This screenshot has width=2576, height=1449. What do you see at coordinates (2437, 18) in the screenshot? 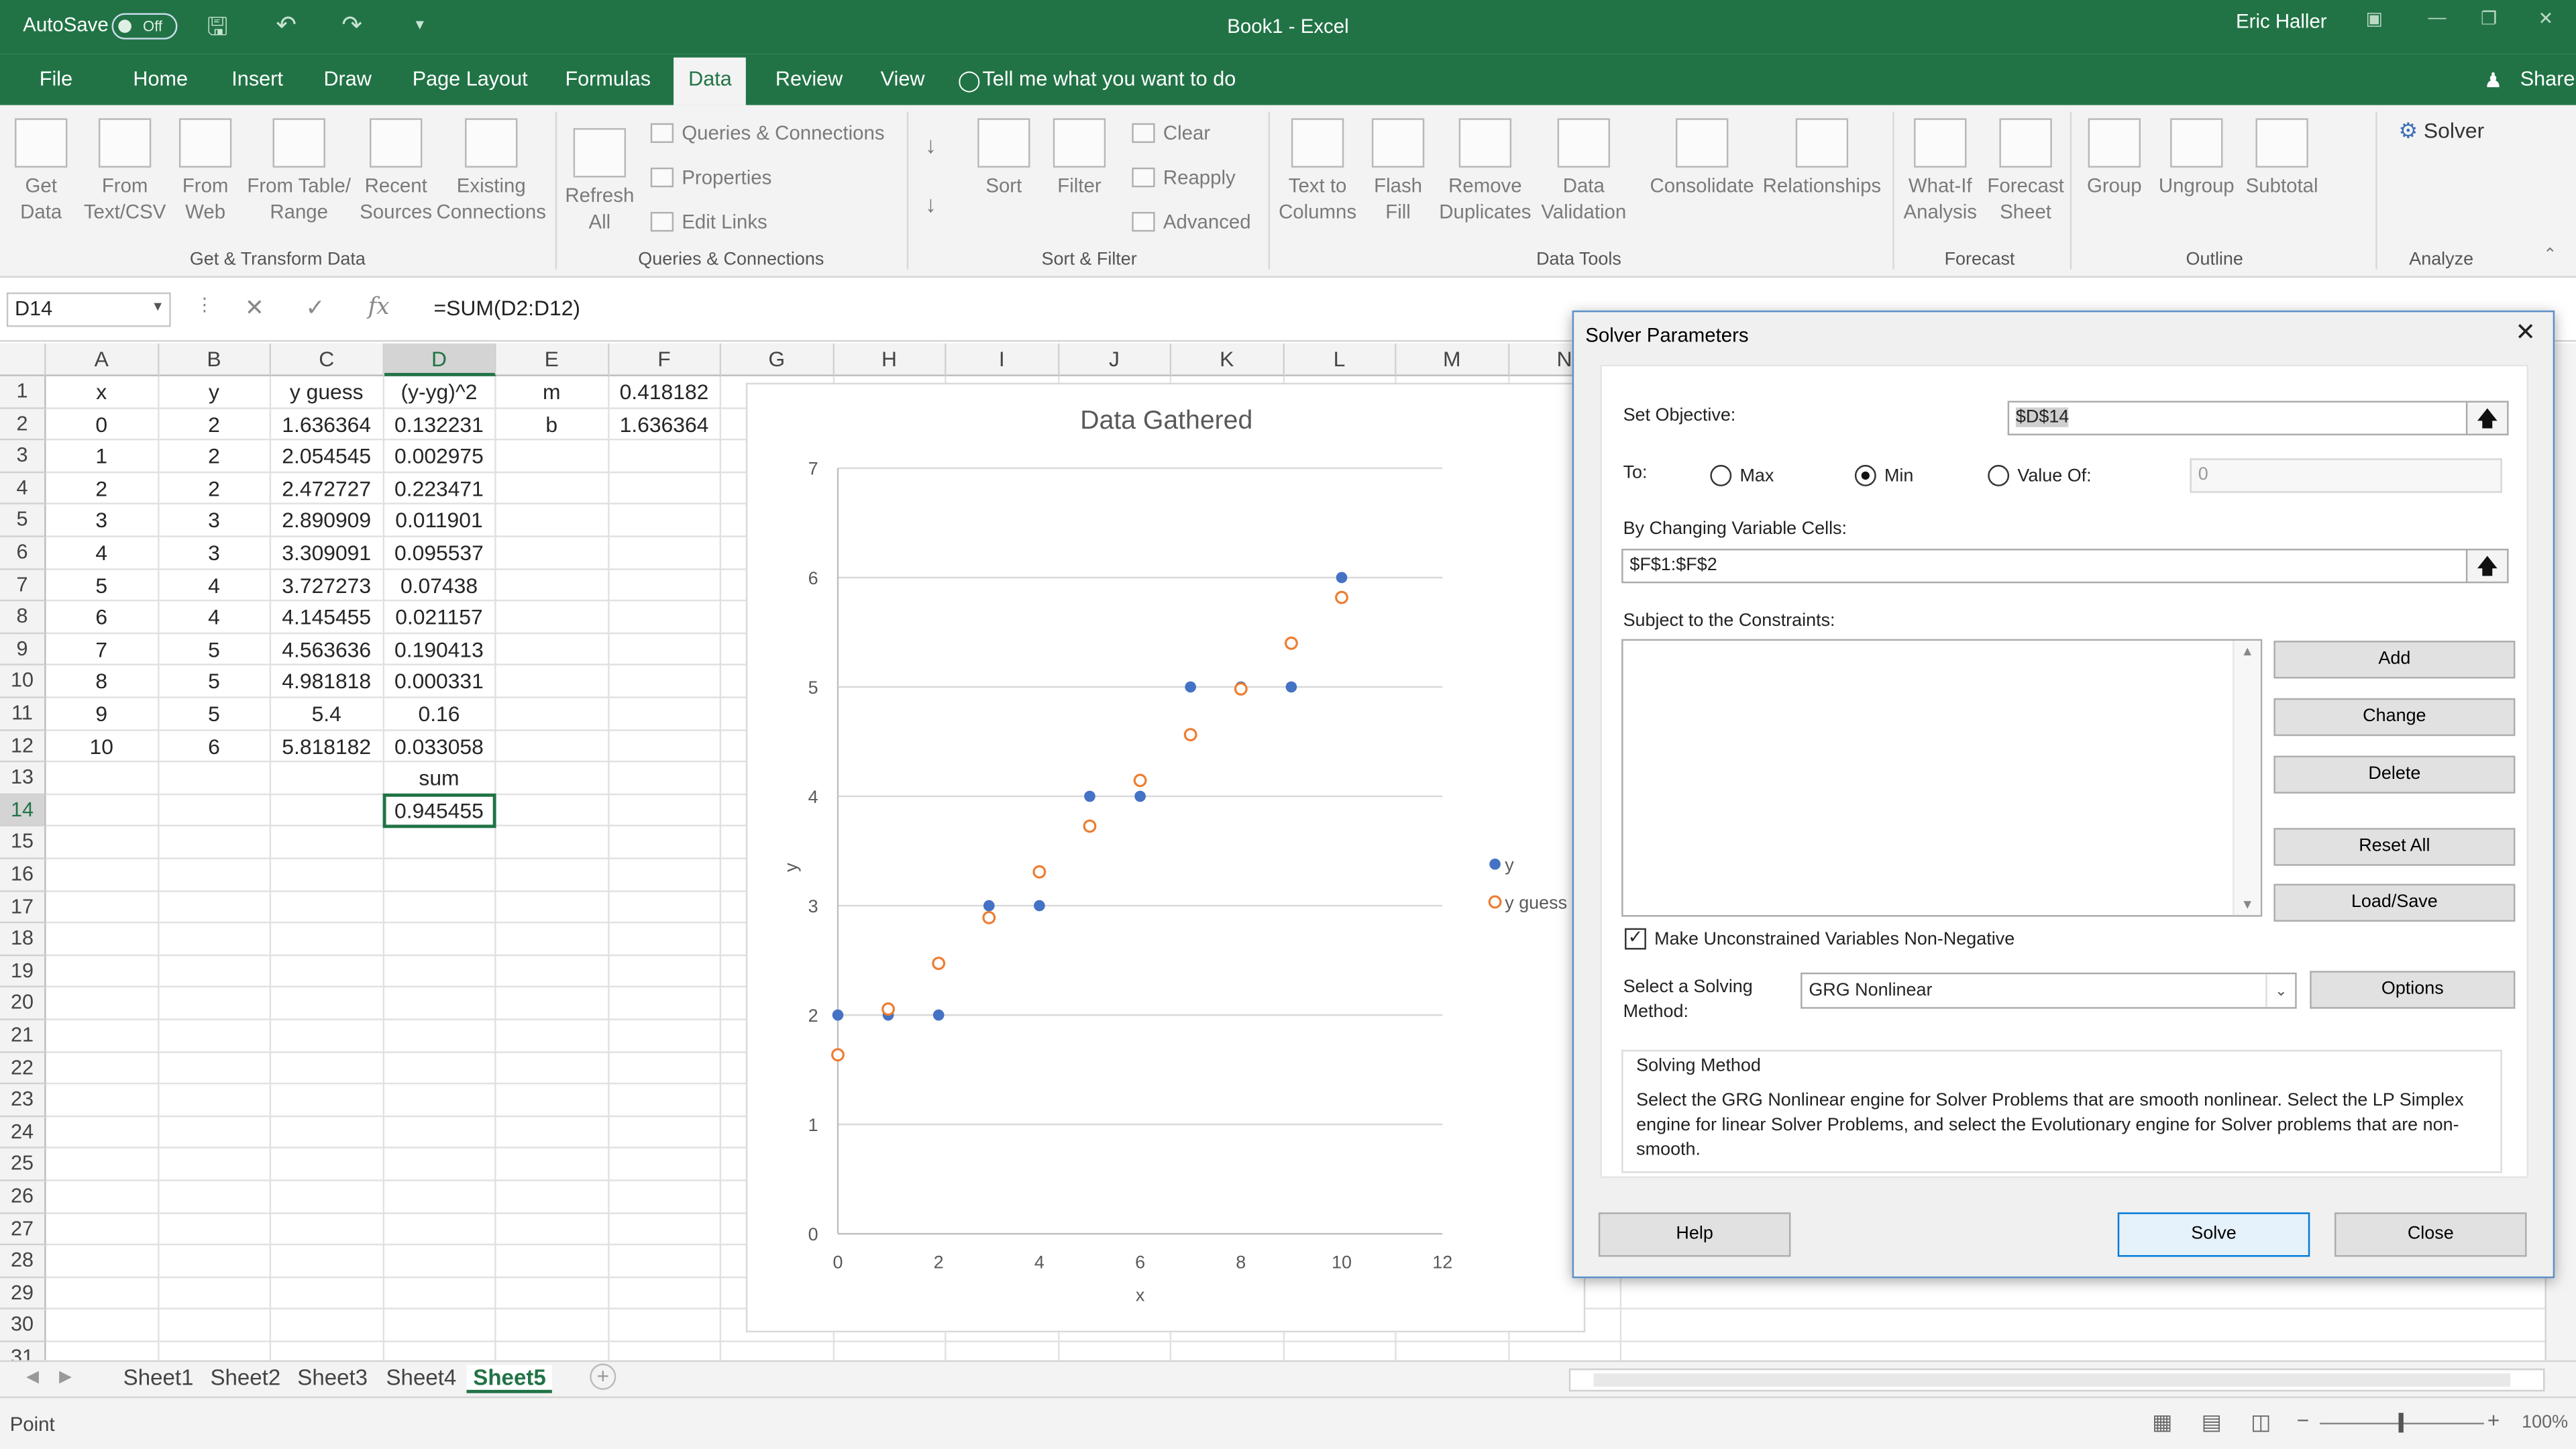
I see `minimize-icon: —` at bounding box center [2437, 18].